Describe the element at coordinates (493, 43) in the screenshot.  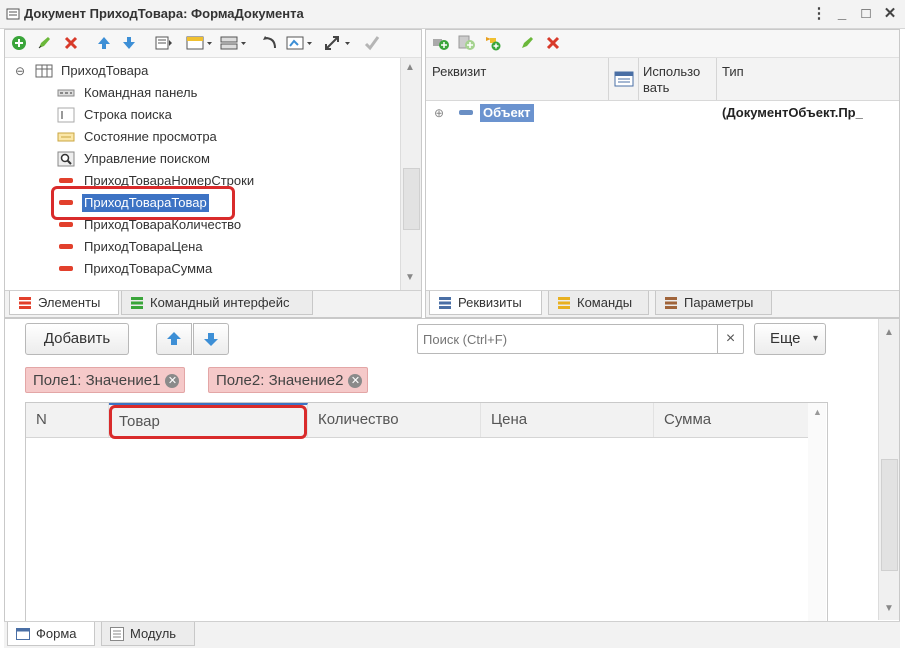
I see `add-from-type-icon` at that location.